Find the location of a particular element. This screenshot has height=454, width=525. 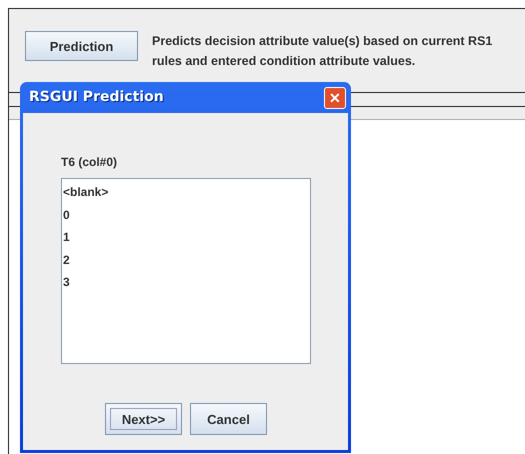

list-item: 2 is located at coordinates (186, 261).